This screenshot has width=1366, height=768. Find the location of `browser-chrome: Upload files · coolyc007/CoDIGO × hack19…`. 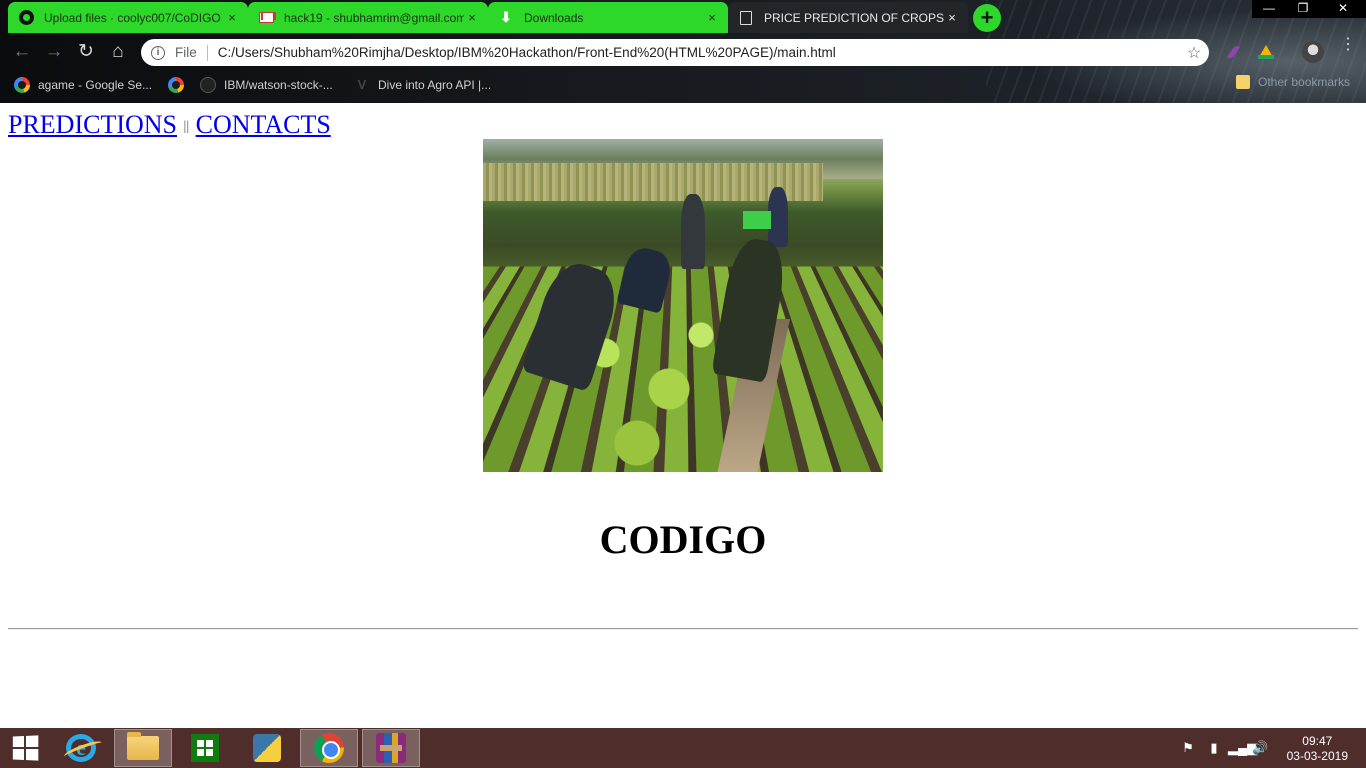

browser-chrome: Upload files · coolyc007/CoDIGO × hack19… is located at coordinates (683, 51).